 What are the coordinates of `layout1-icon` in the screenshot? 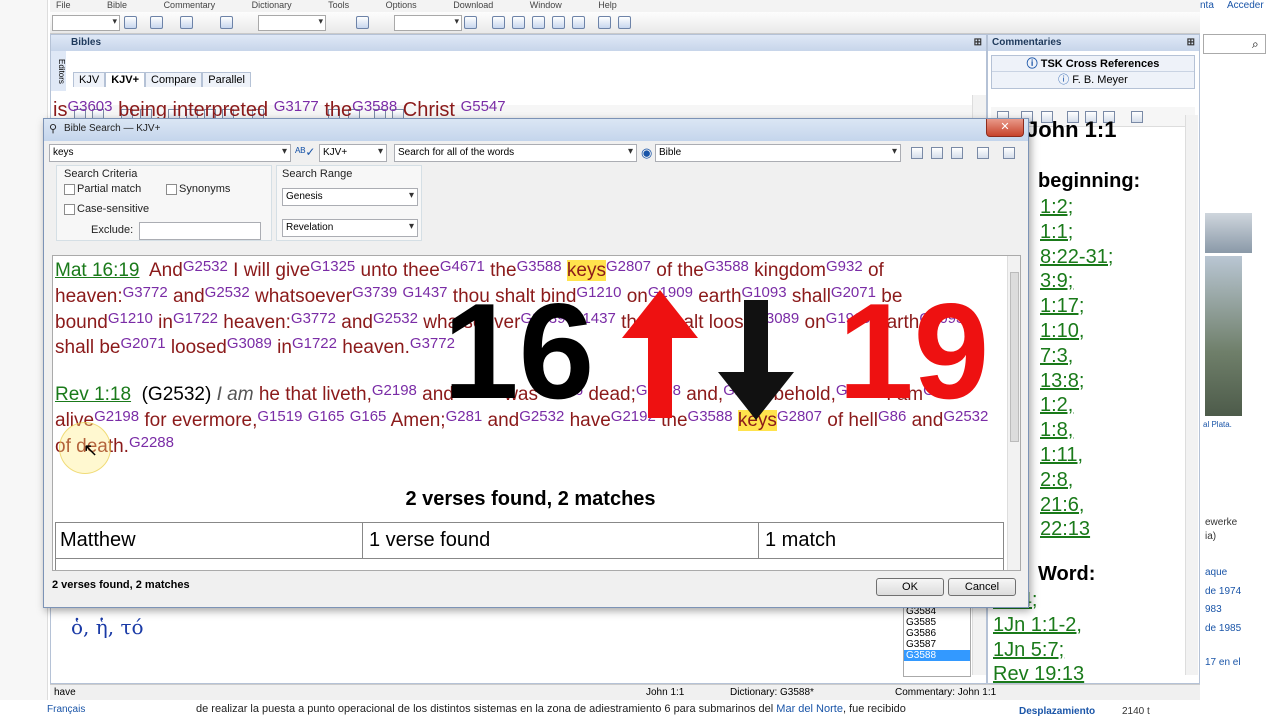 It's located at (498, 22).